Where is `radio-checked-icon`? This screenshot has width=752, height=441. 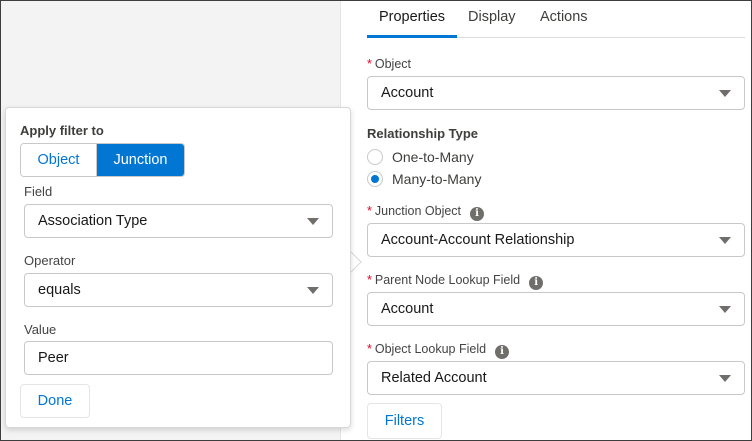
radio-checked-icon is located at coordinates (375, 179).